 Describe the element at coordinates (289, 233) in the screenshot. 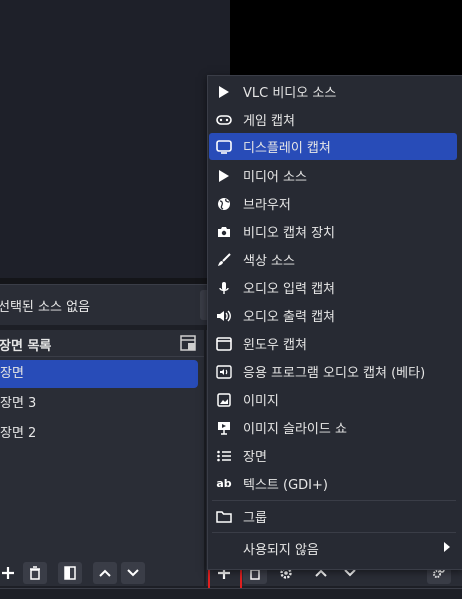

I see `menu-item-label: 비디오 캡쳐 장치` at that location.